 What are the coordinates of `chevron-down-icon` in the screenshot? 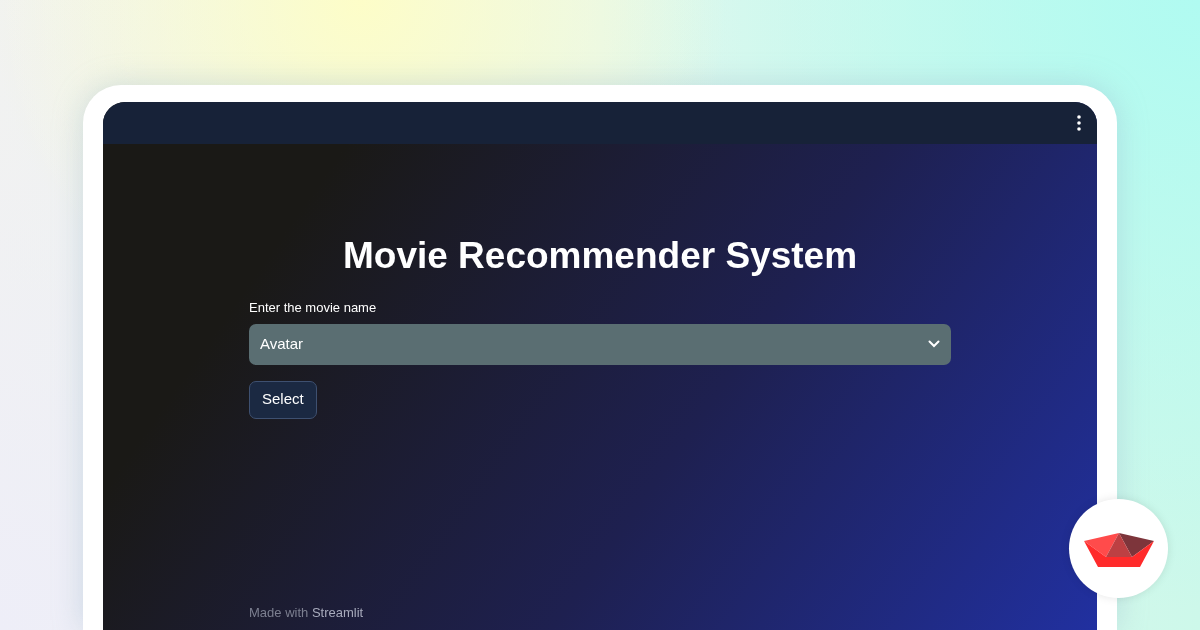 It's located at (934, 344).